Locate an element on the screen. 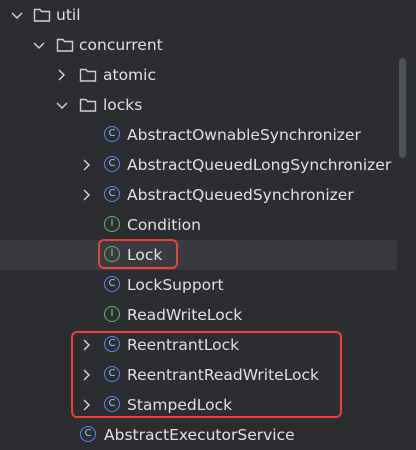 The width and height of the screenshot is (416, 450). tree-row-abstractownablesynchronizer: C AbstractOwnableSynchronizer is located at coordinates (208, 135).